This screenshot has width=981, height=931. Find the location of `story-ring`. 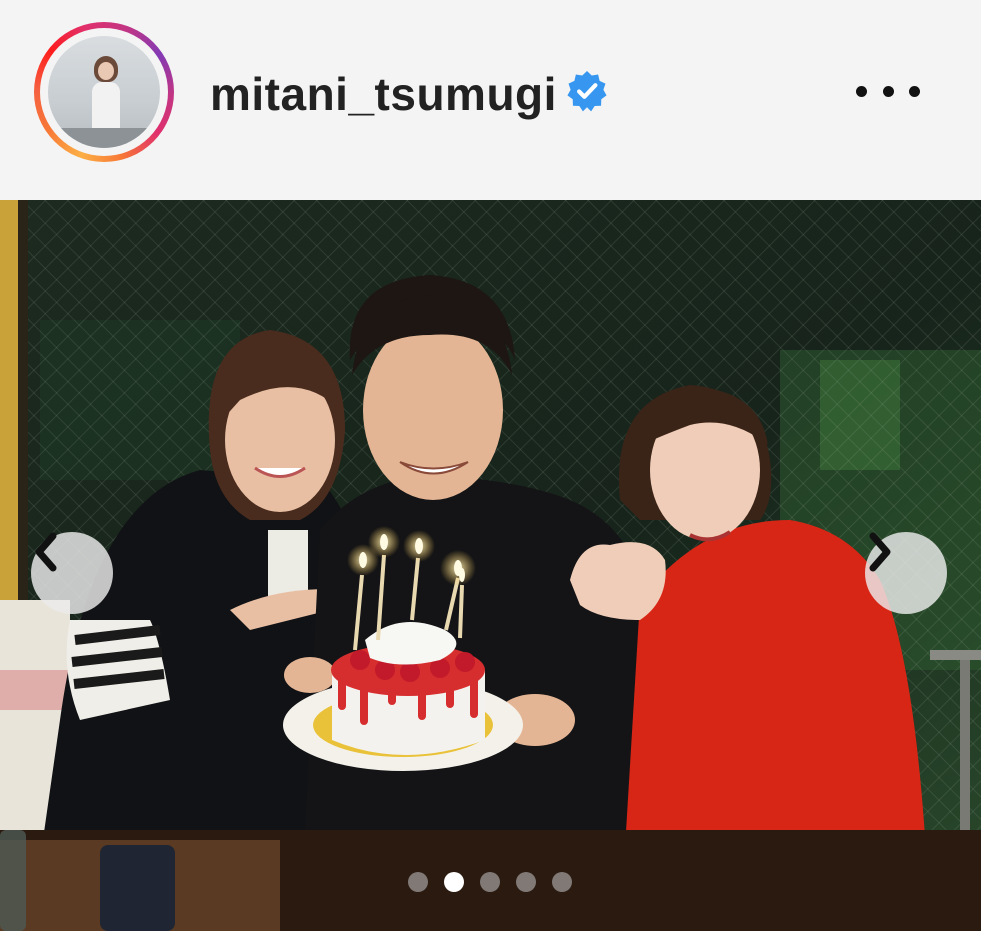

story-ring is located at coordinates (104, 92).